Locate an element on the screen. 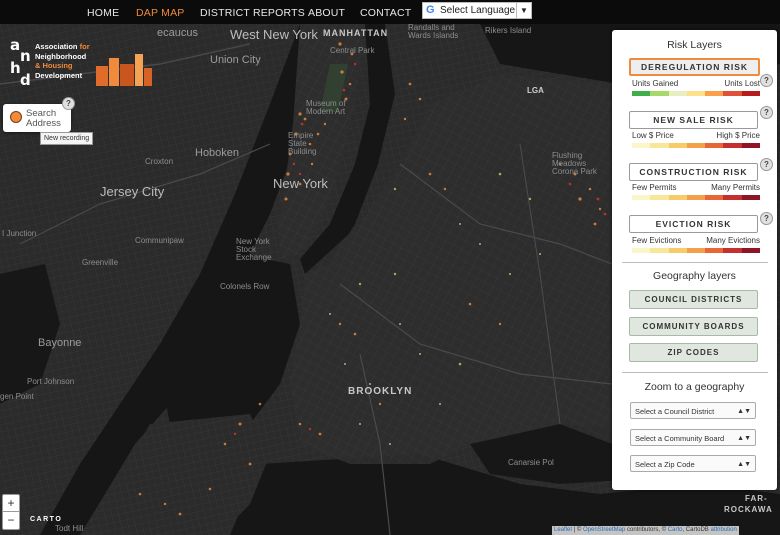  zoom-control: + − is located at coordinates (11, 512).